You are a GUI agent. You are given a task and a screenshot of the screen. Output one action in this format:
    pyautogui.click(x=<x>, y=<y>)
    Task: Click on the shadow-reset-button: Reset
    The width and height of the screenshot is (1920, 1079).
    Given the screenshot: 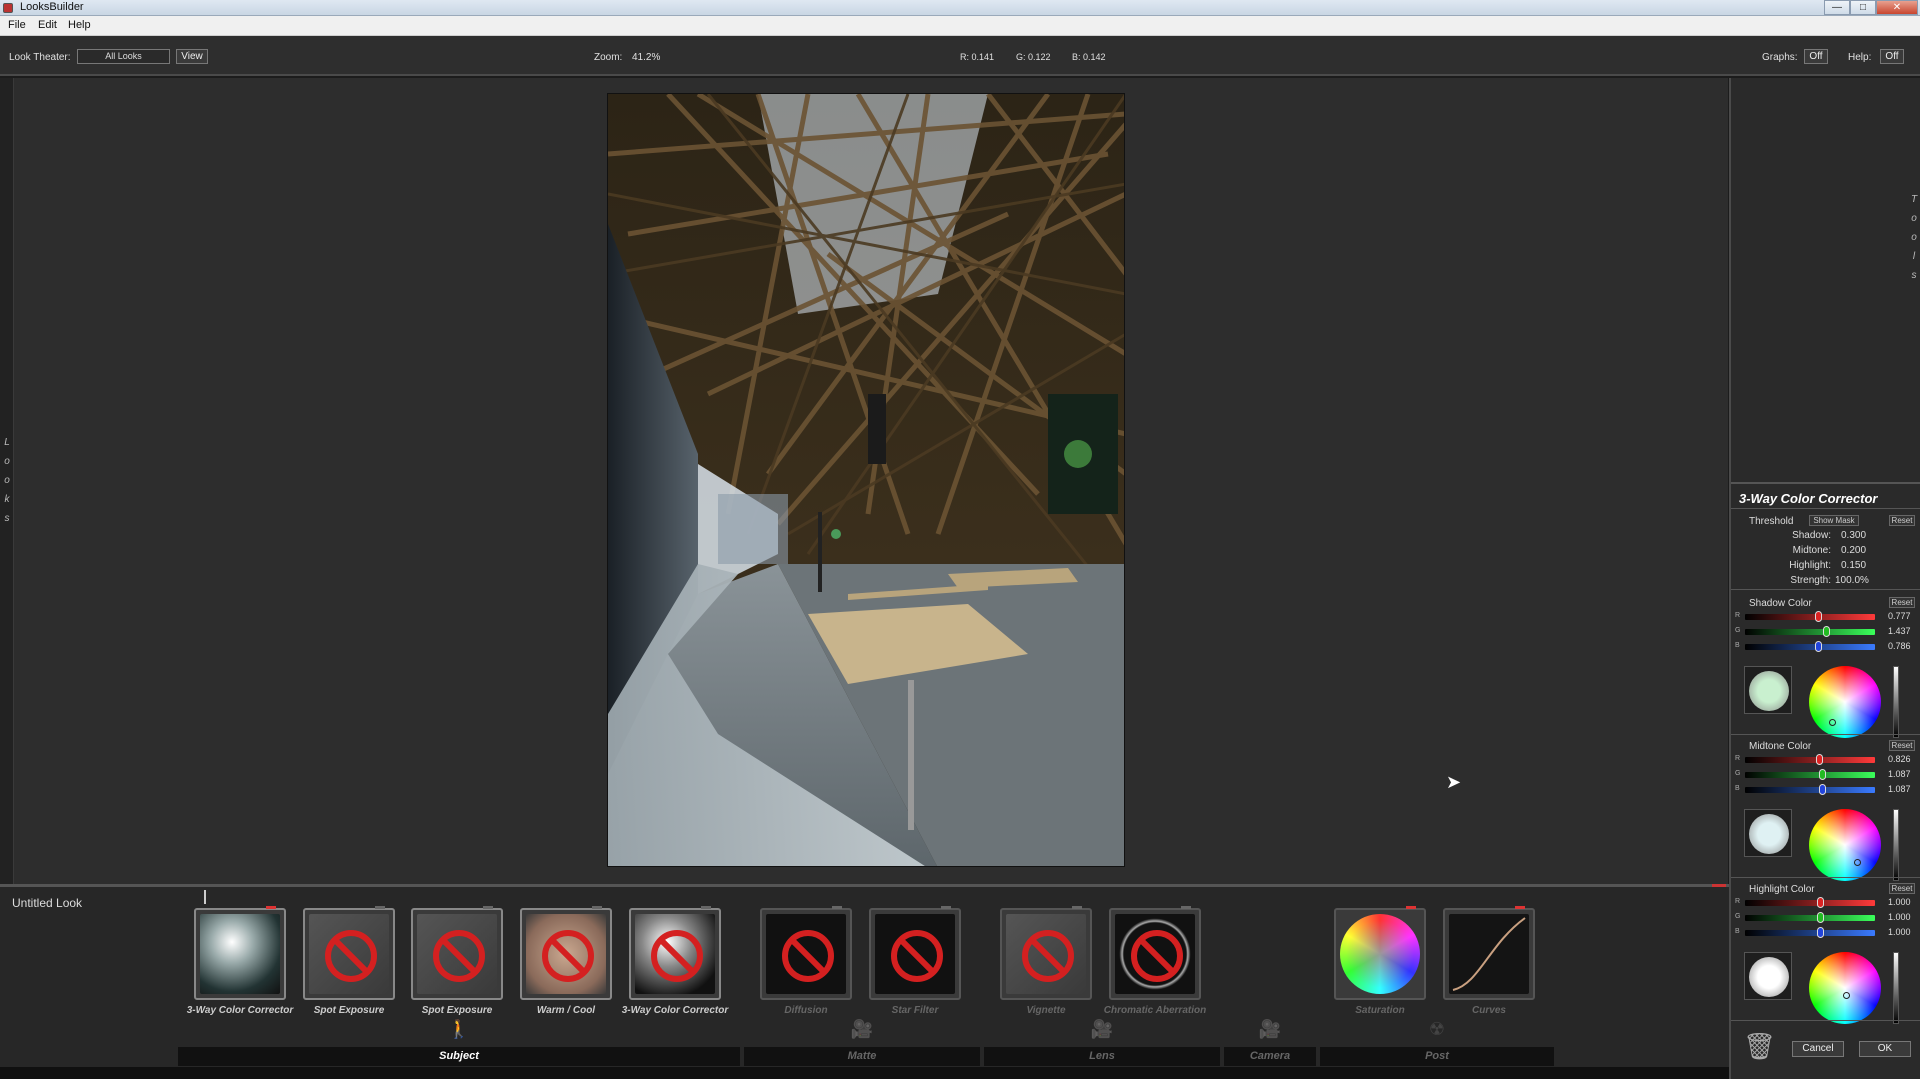 What is the action you would take?
    pyautogui.click(x=1902, y=602)
    